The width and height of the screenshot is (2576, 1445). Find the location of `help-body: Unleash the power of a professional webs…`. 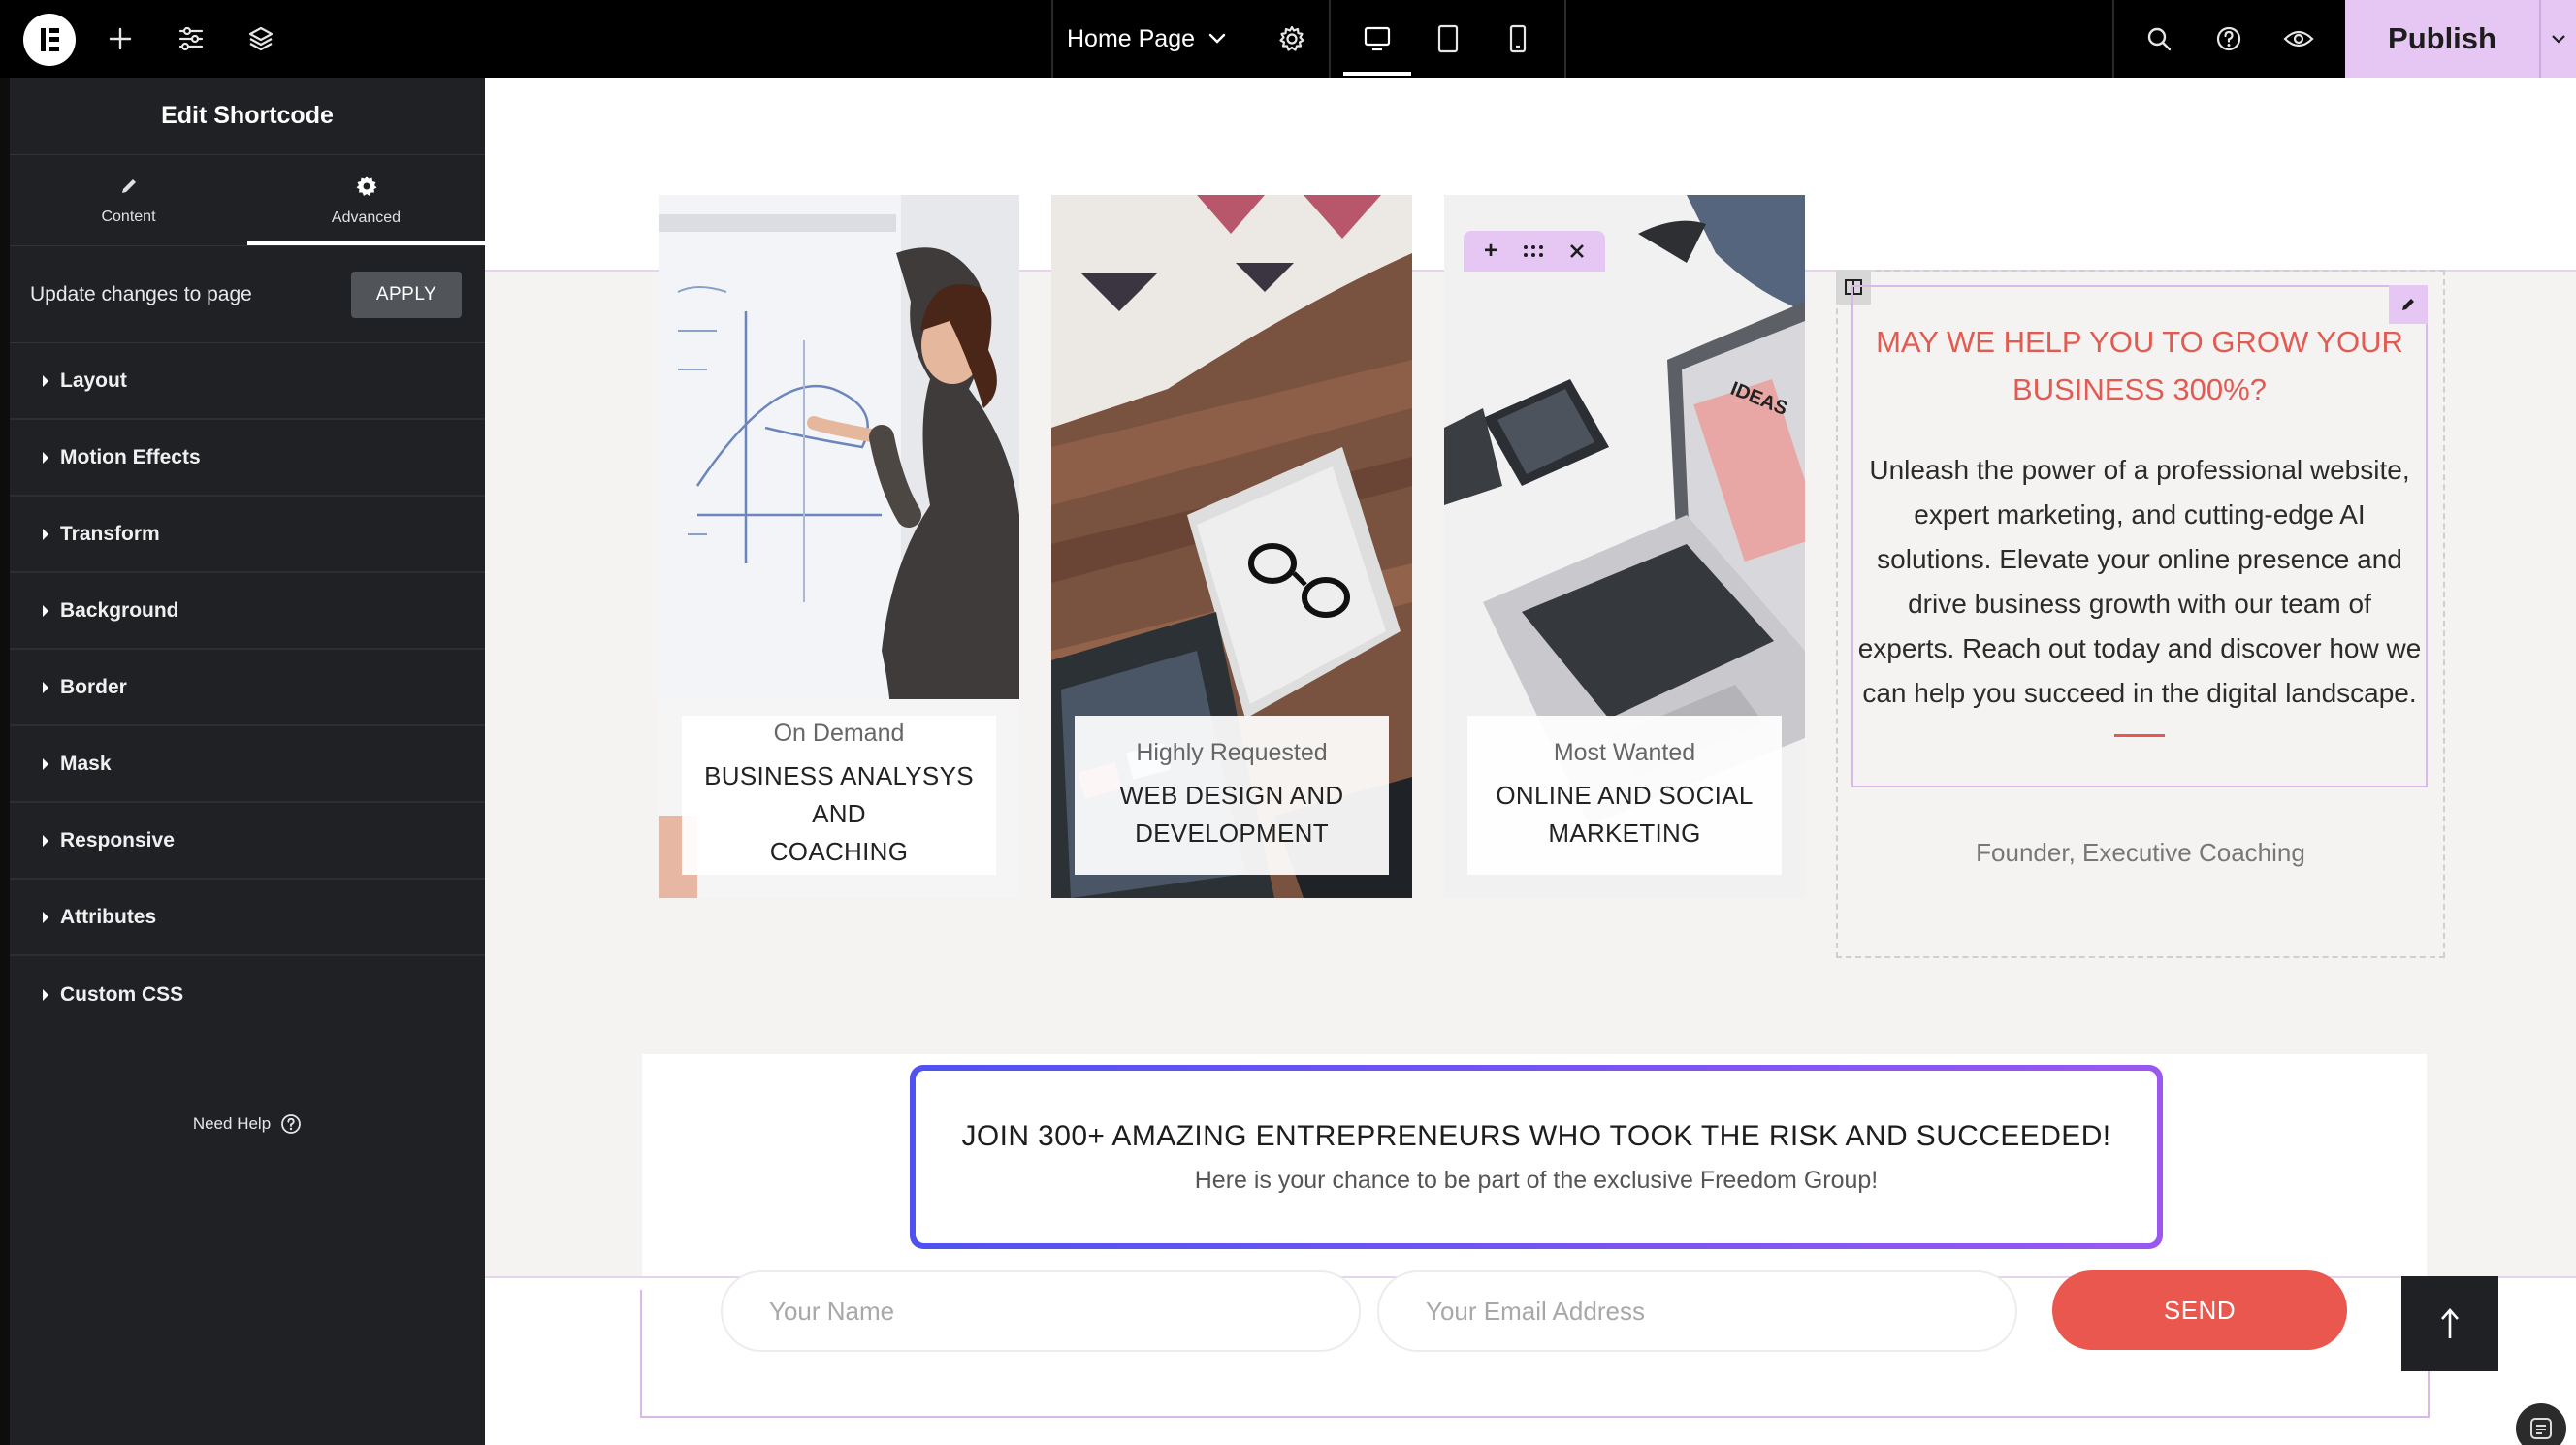

help-body: Unleash the power of a professional webs… is located at coordinates (2139, 582).